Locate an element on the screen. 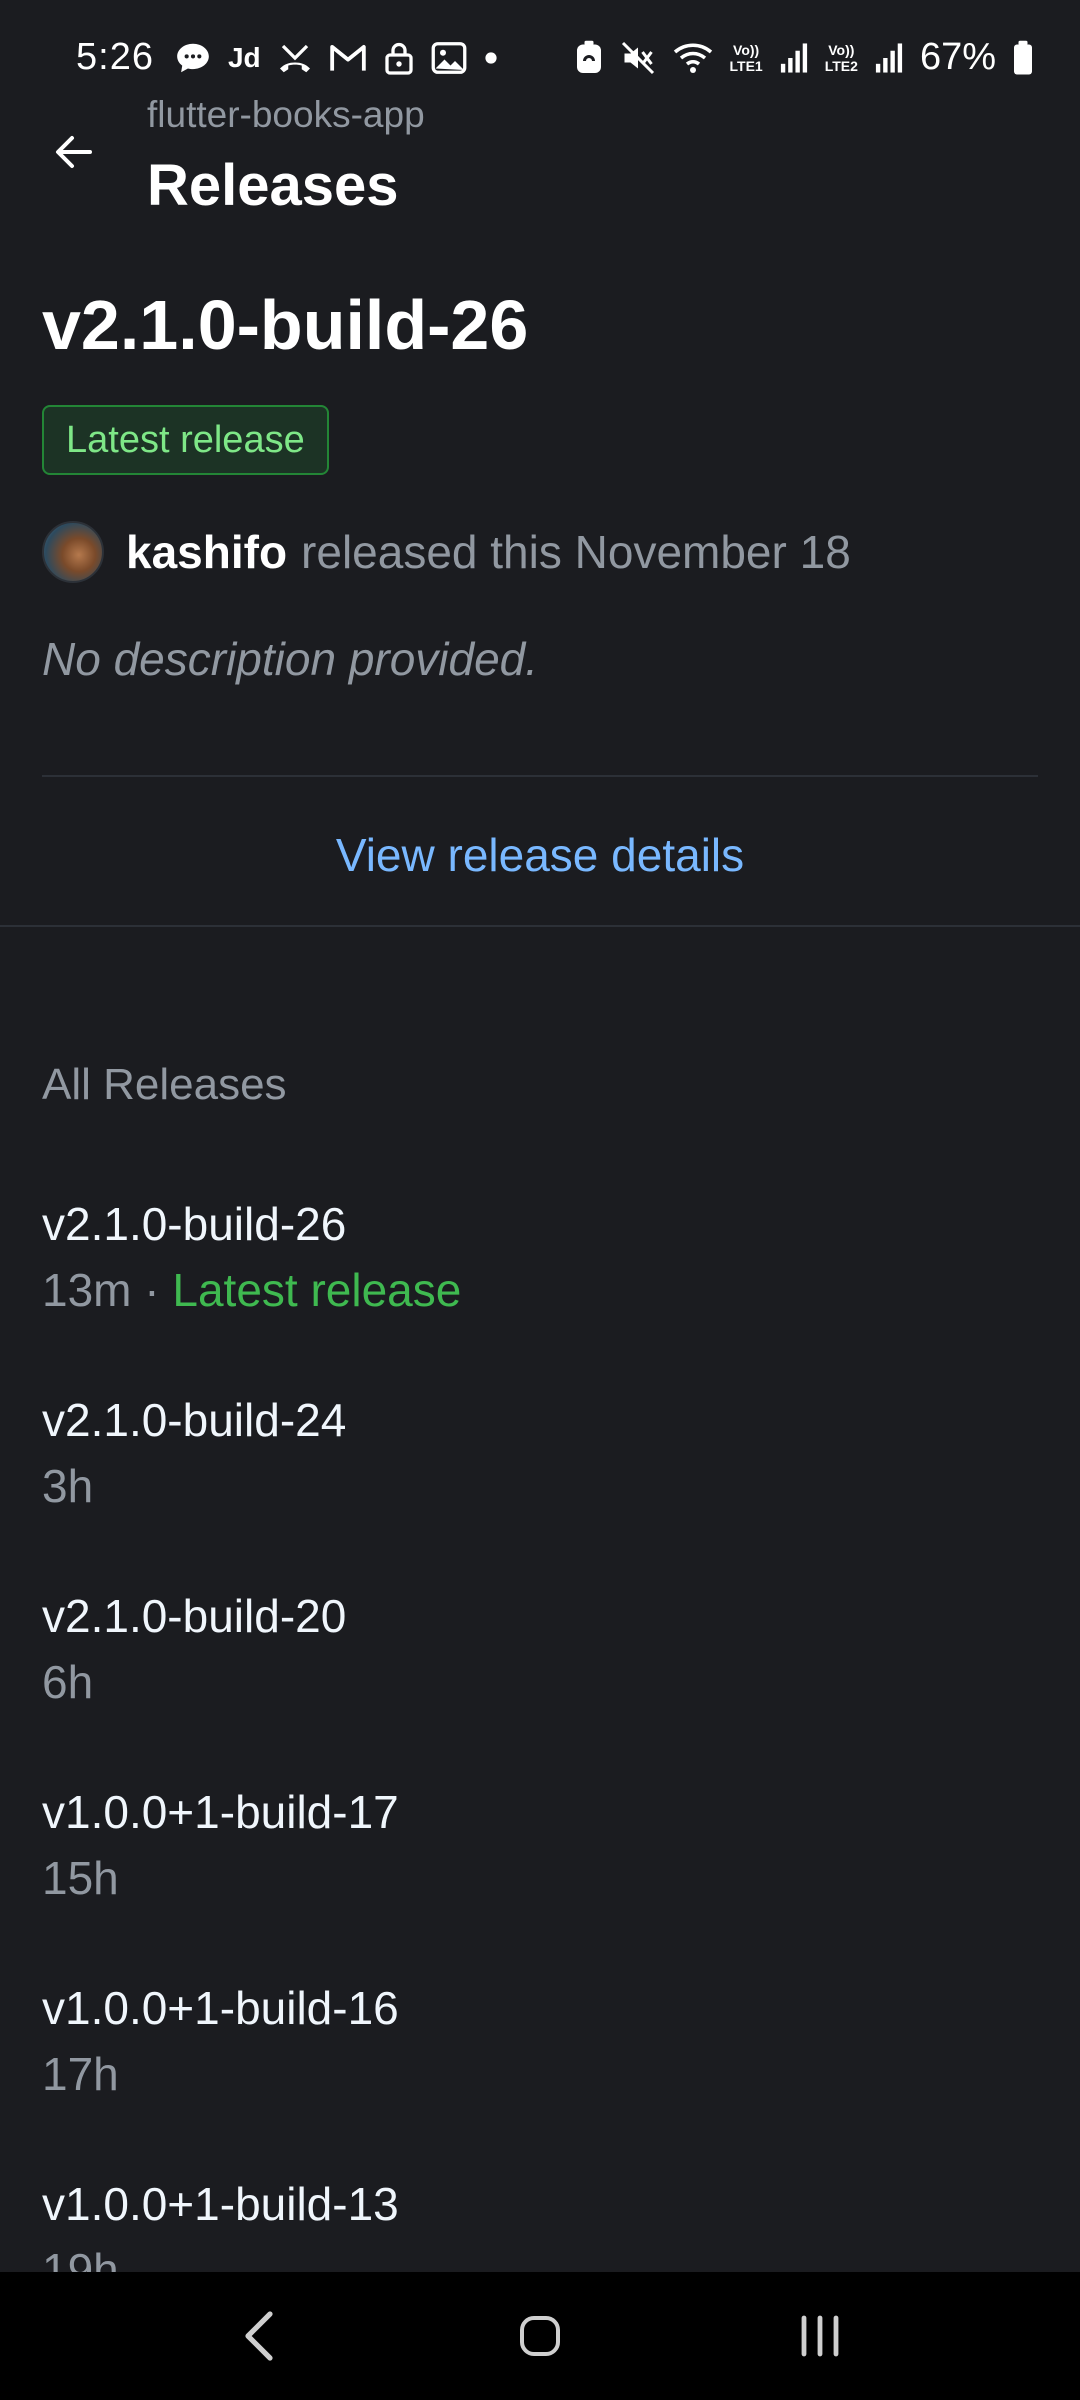 The height and width of the screenshot is (2400, 1080). release-name: v2.1.0-build-20 is located at coordinates (194, 1616).